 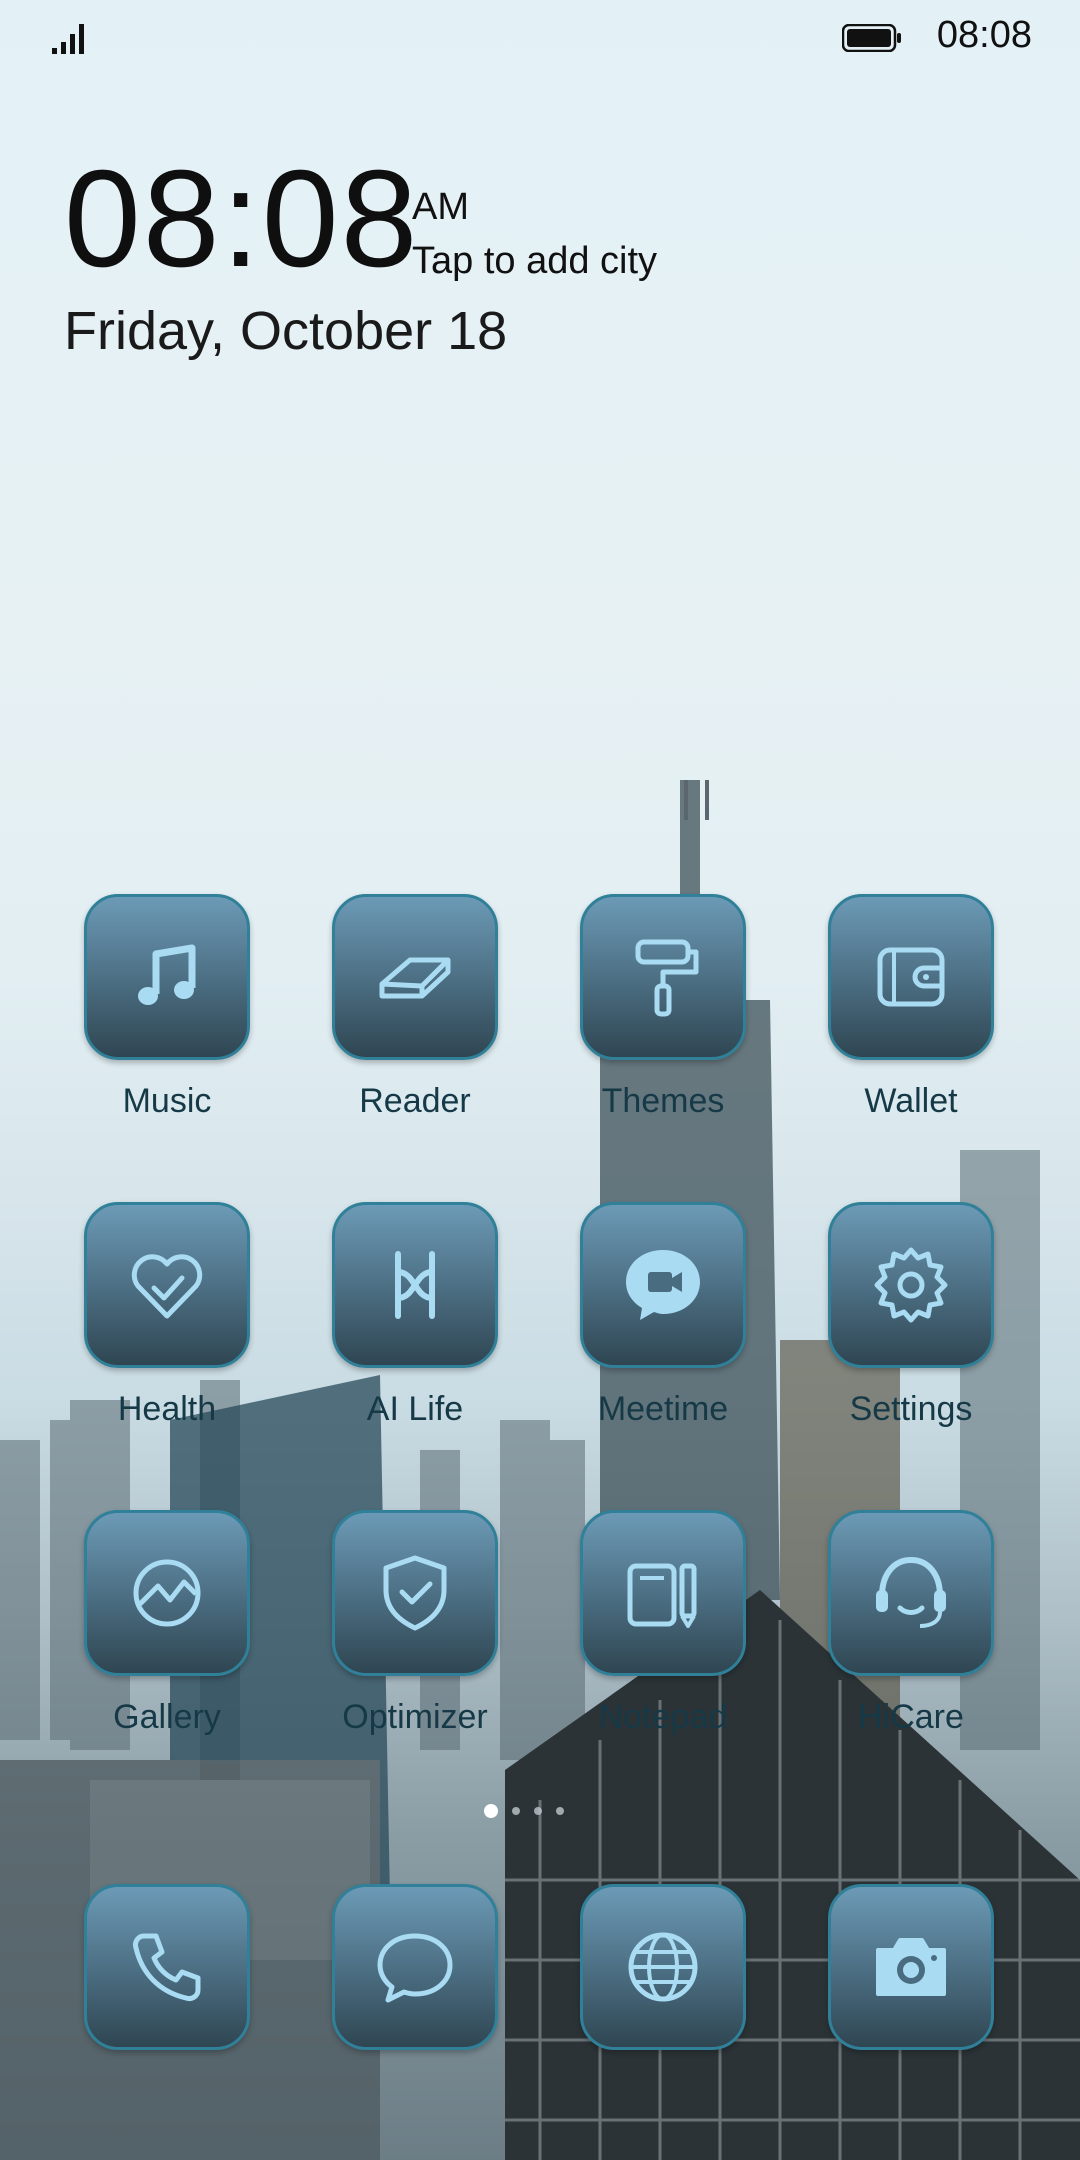 I want to click on dock-browser, so click(x=663, y=1967).